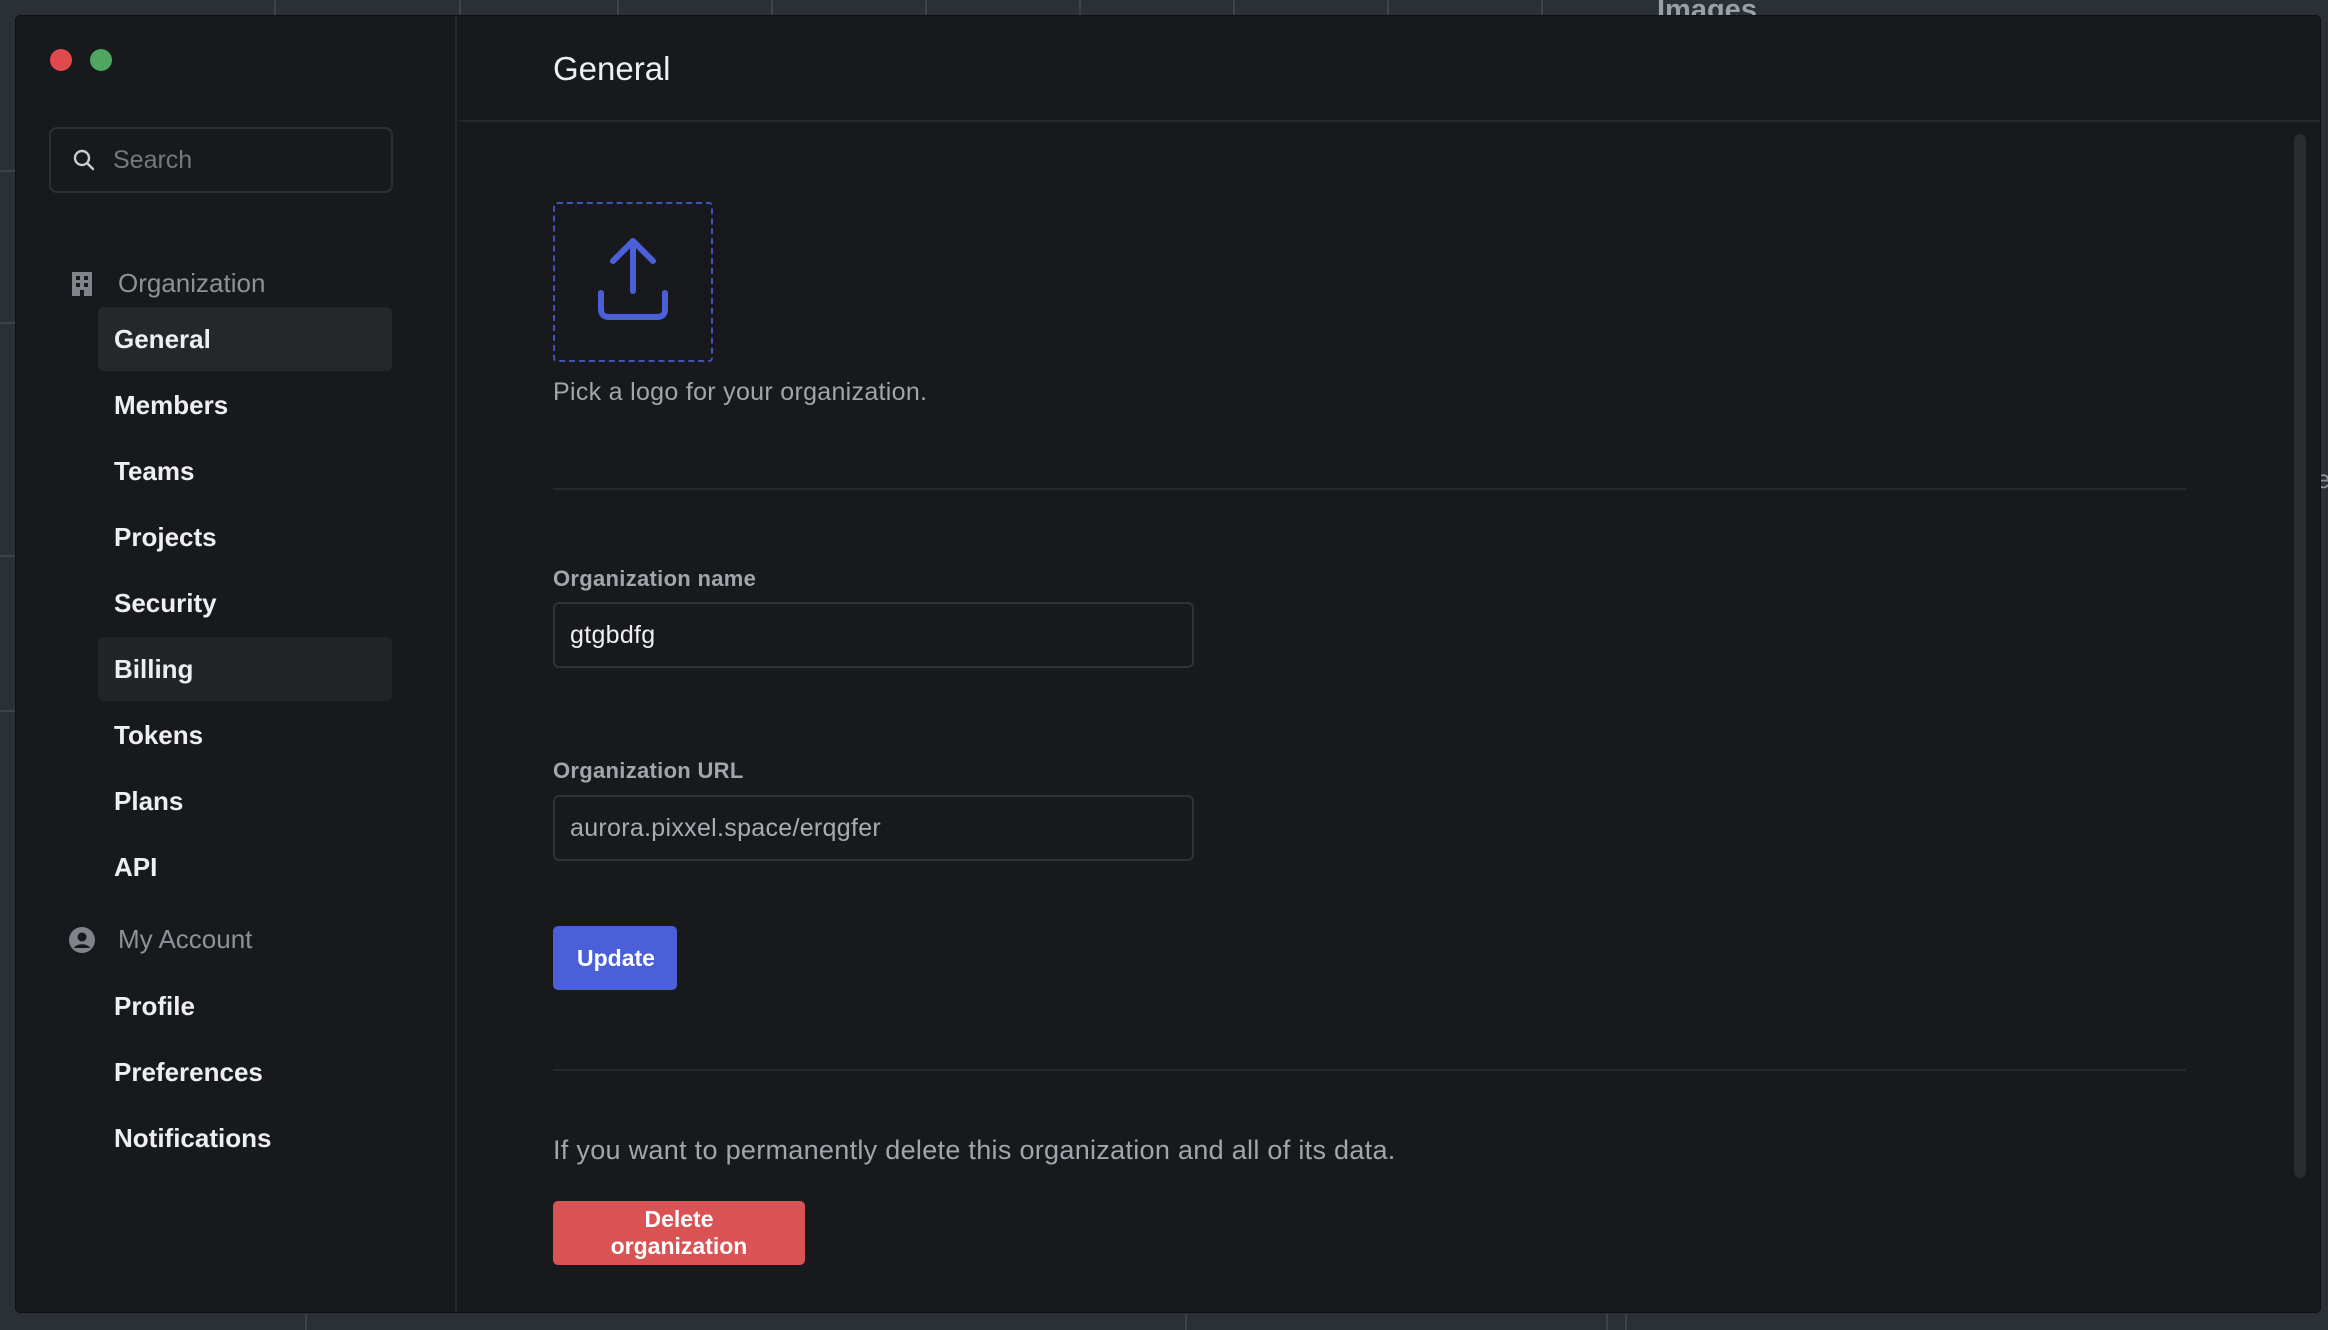 The image size is (2328, 1330). Describe the element at coordinates (165, 602) in the screenshot. I see `sidebar-item-label: Security` at that location.